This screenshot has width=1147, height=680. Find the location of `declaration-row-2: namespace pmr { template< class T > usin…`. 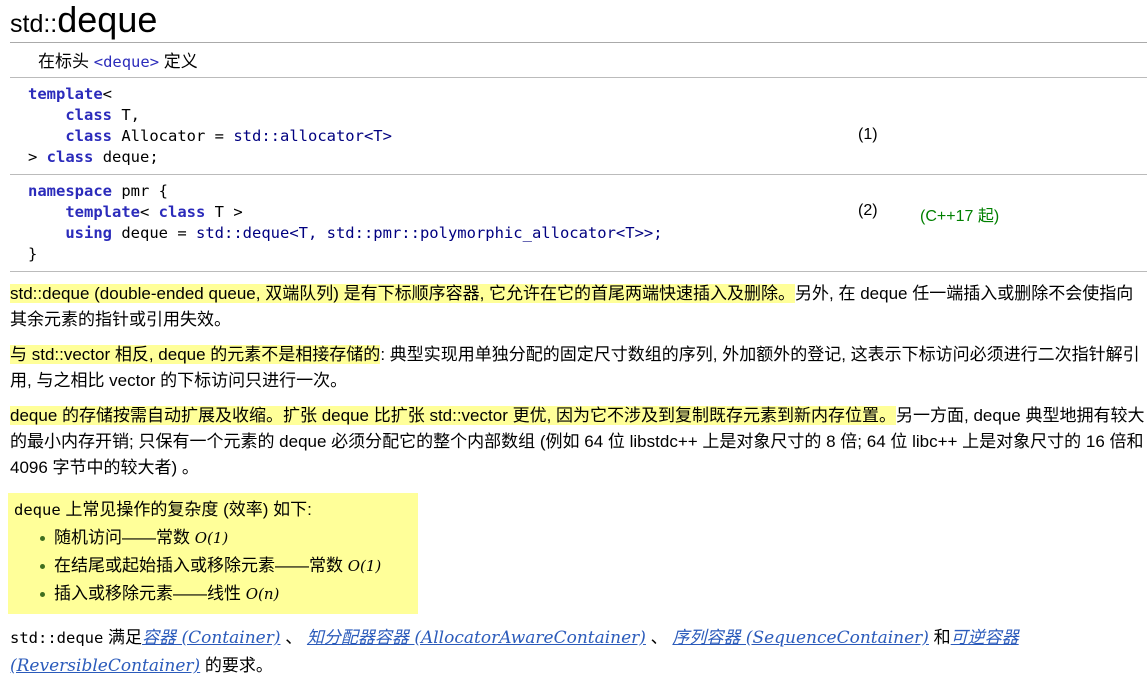

declaration-row-2: namespace pmr { template< class T > usin… is located at coordinates (578, 223).